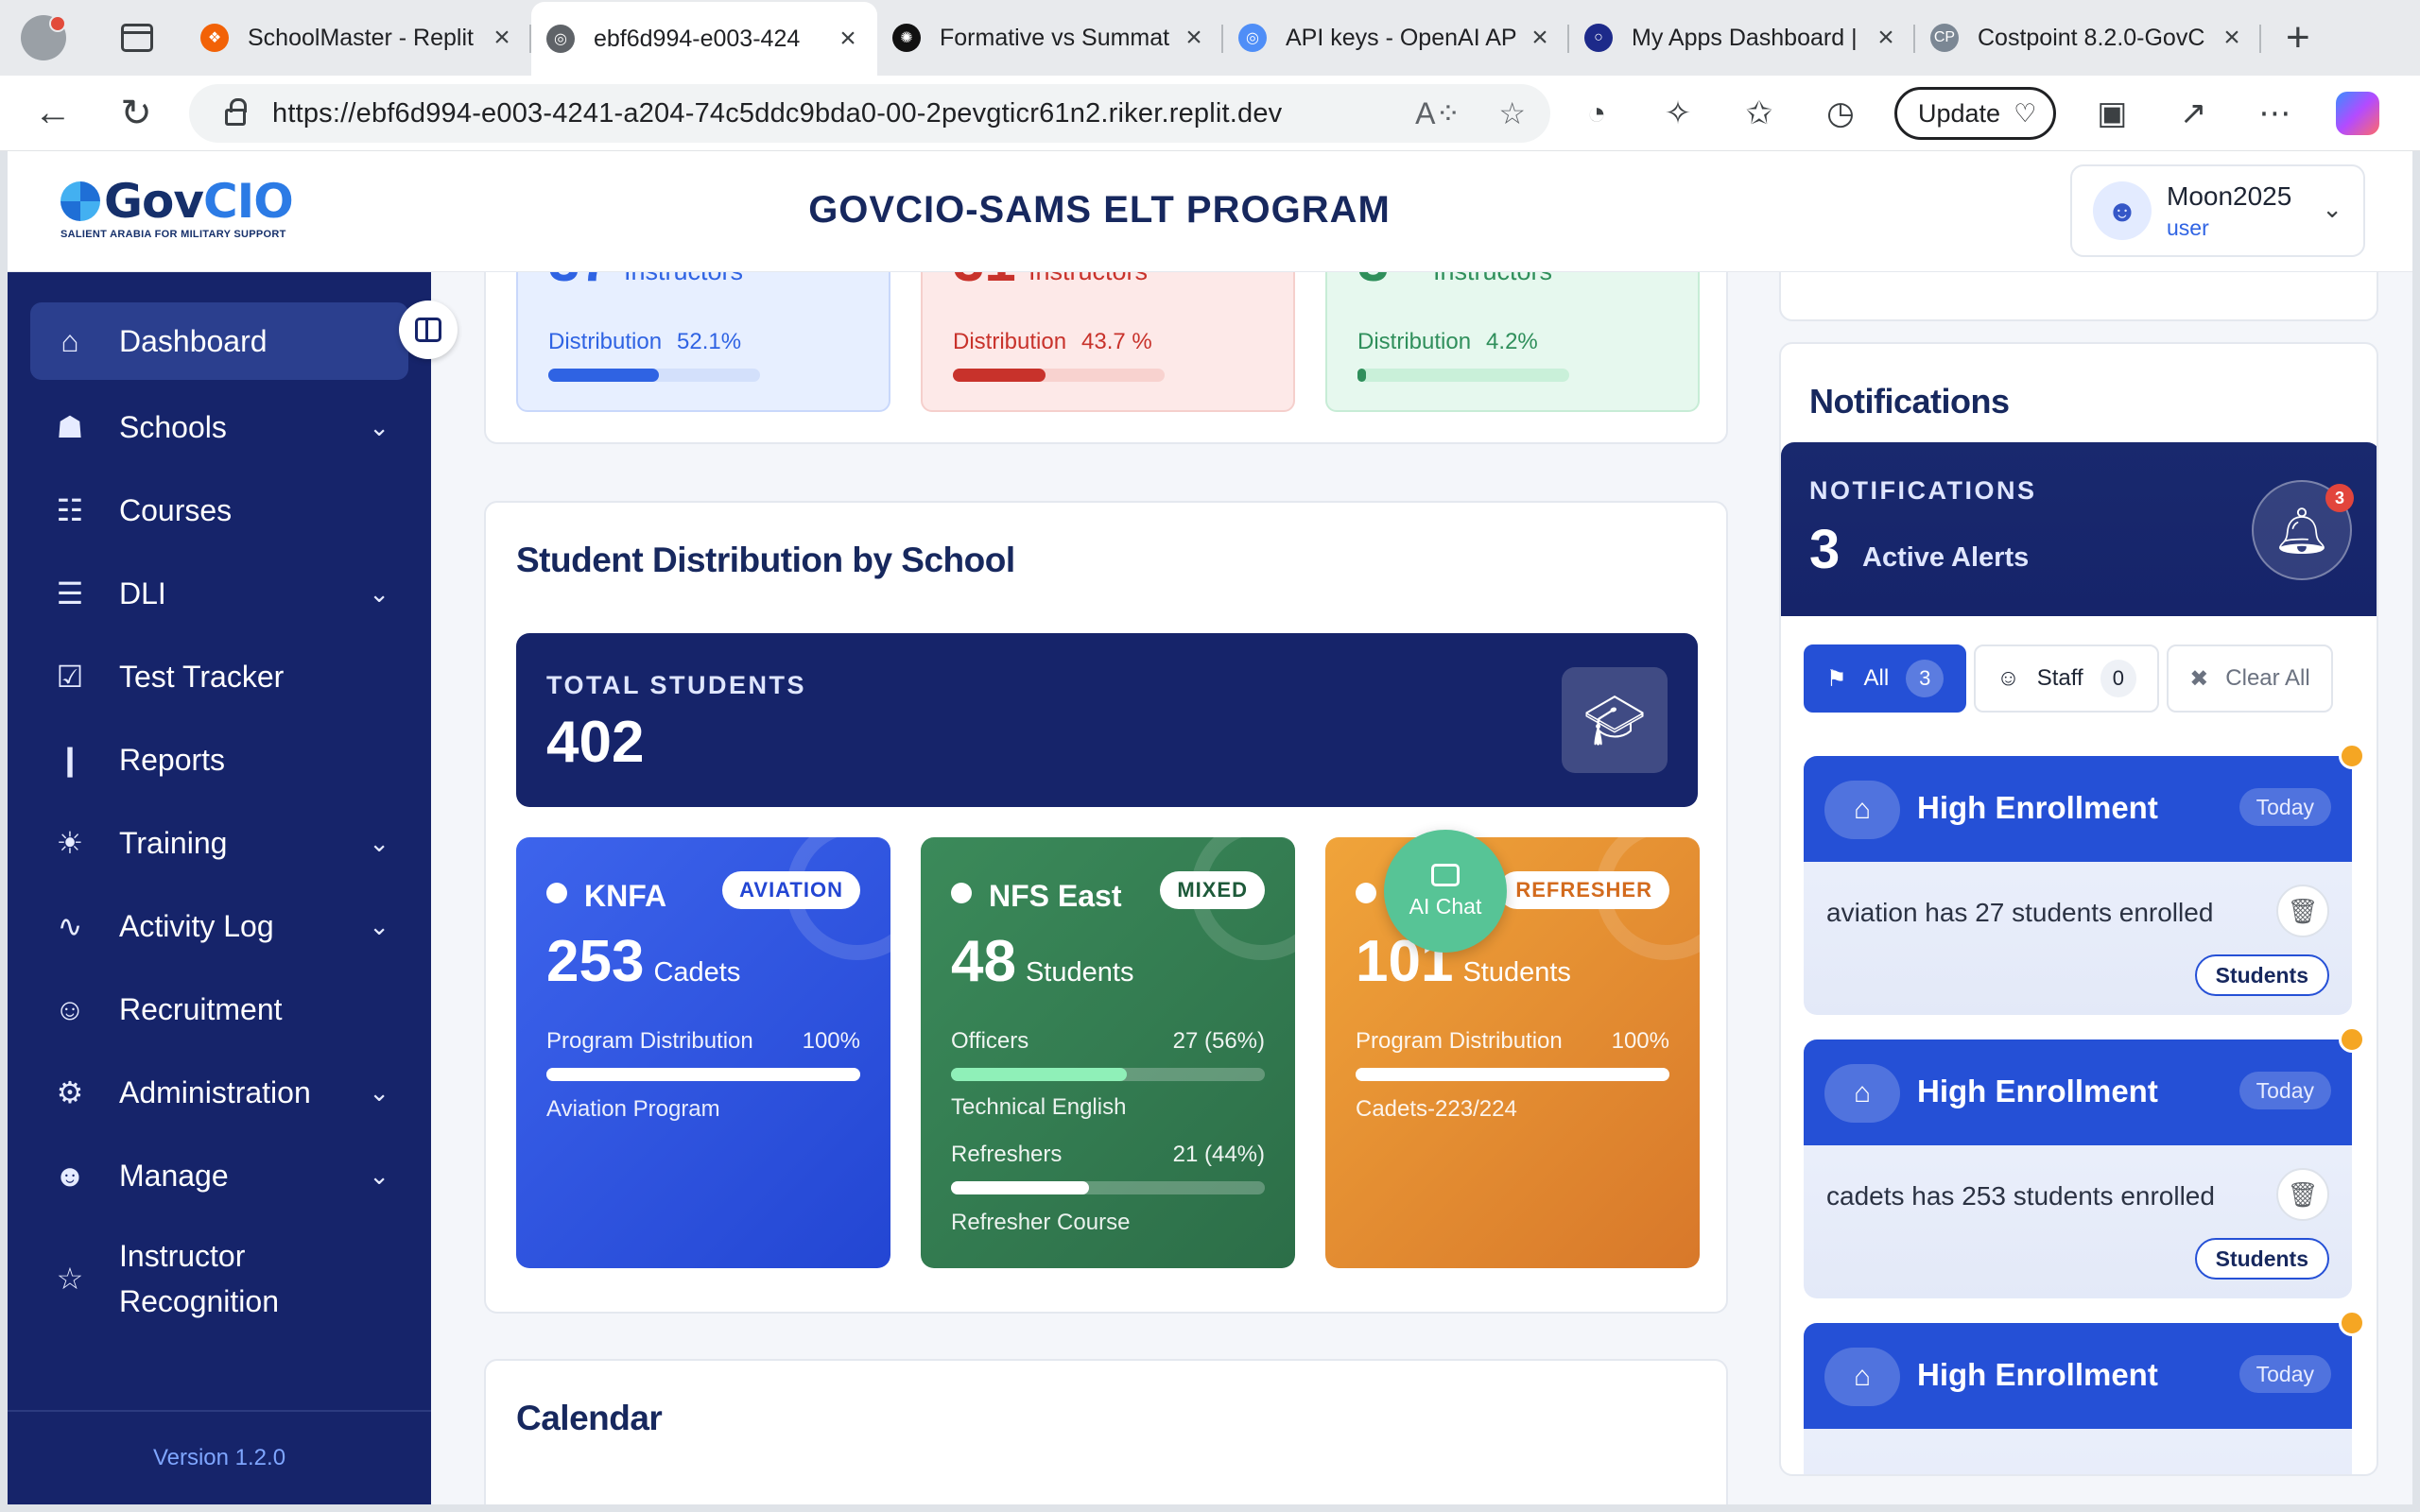 The height and width of the screenshot is (1512, 2420). What do you see at coordinates (70, 593) in the screenshot?
I see `notebook-icon: ☰` at bounding box center [70, 593].